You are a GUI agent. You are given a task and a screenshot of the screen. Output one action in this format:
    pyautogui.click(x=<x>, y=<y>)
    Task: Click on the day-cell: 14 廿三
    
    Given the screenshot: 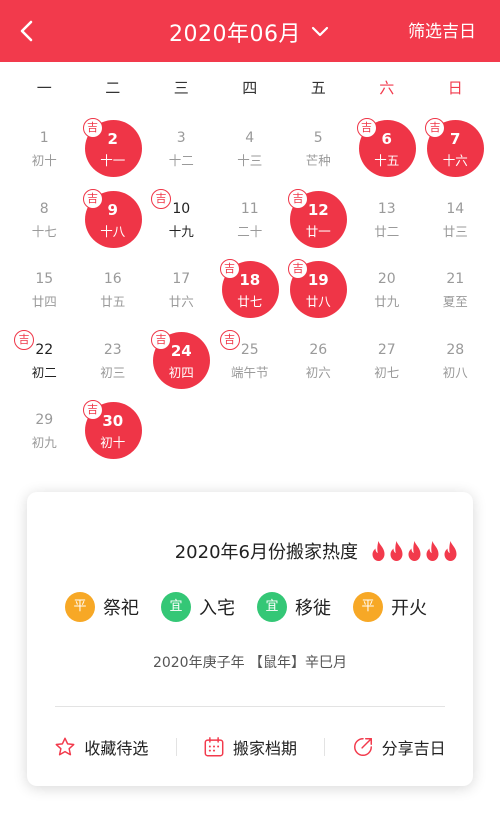 What is the action you would take?
    pyautogui.click(x=455, y=220)
    